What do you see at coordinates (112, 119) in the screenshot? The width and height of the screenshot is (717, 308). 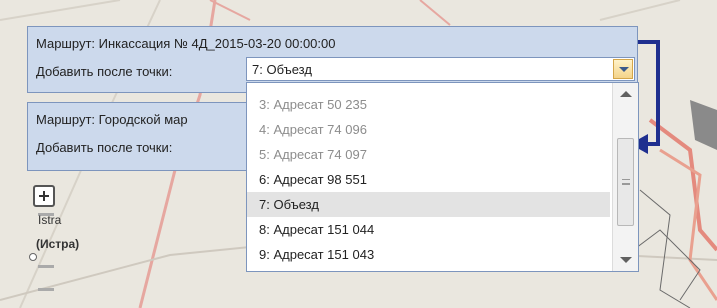 I see `route-label: Маршрут: Городской мар` at bounding box center [112, 119].